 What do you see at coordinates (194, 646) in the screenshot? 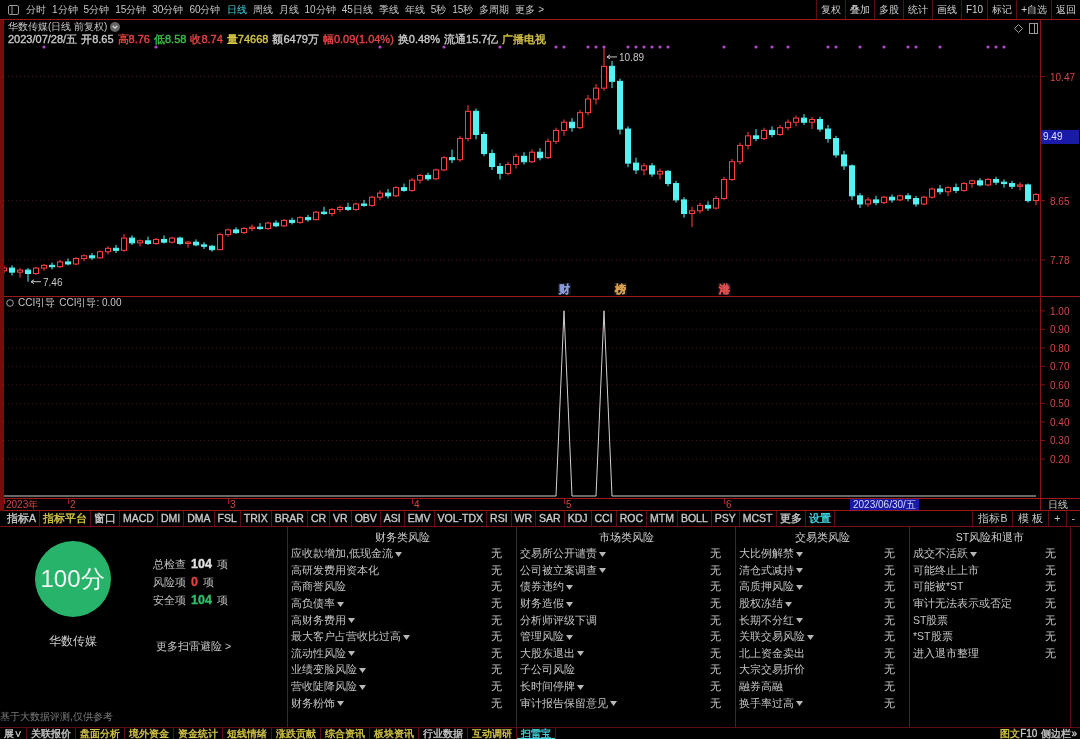
I see `more-scan-link: 更多扫雷避险 >` at bounding box center [194, 646].